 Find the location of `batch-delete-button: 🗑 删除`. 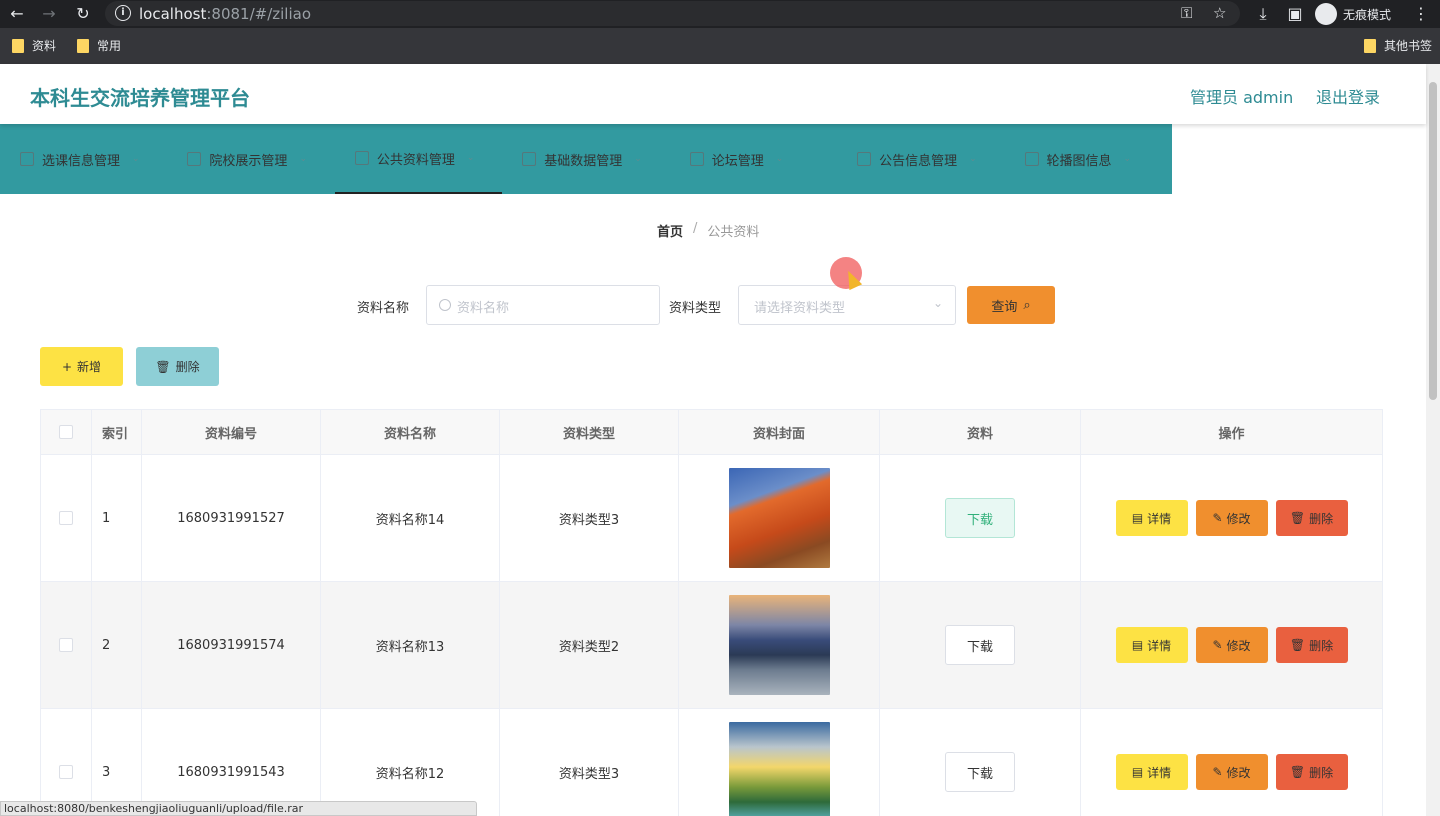

batch-delete-button: 🗑 删除 is located at coordinates (177, 366).